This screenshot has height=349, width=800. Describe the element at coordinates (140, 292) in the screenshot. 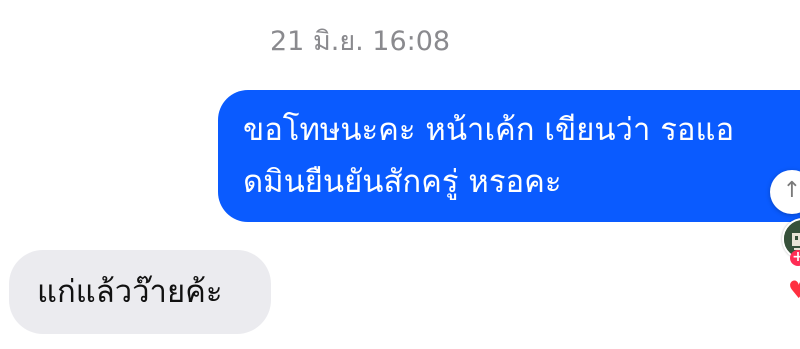

I see `incoming-message-bubble: แก่แล้วว๊ายค้ะ` at that location.